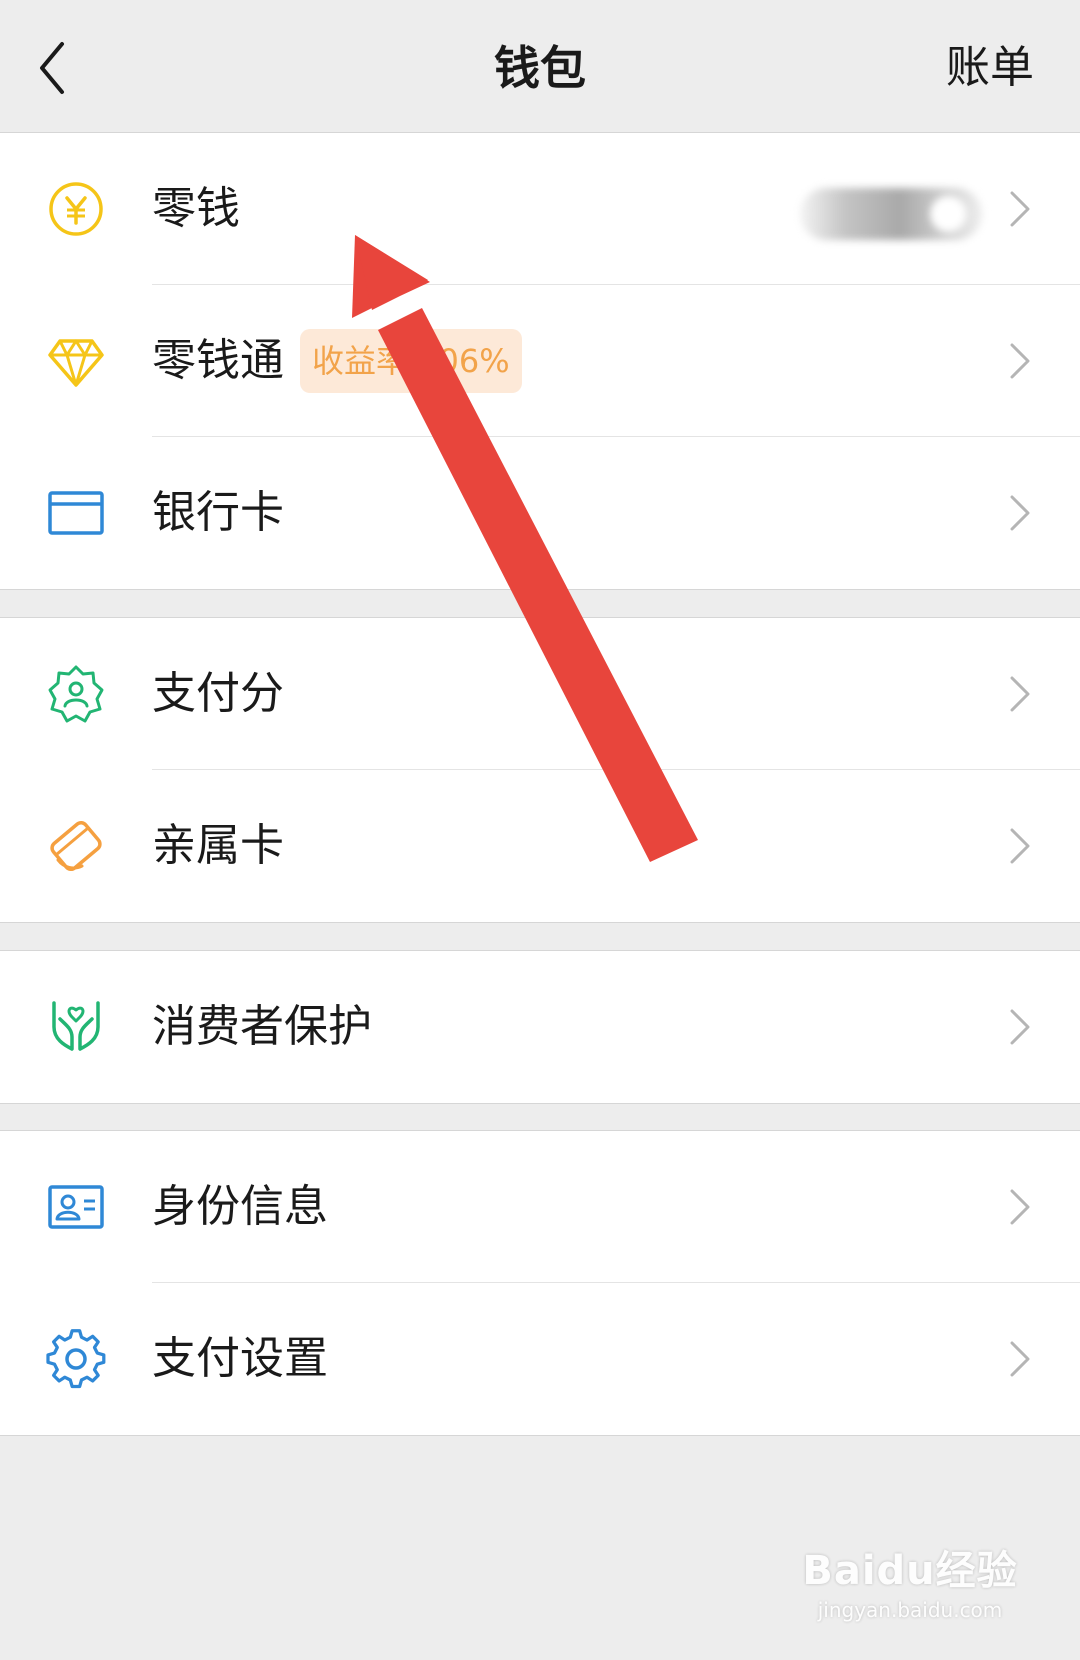 The image size is (1080, 1660). What do you see at coordinates (76, 513) in the screenshot?
I see `bank-card-icon` at bounding box center [76, 513].